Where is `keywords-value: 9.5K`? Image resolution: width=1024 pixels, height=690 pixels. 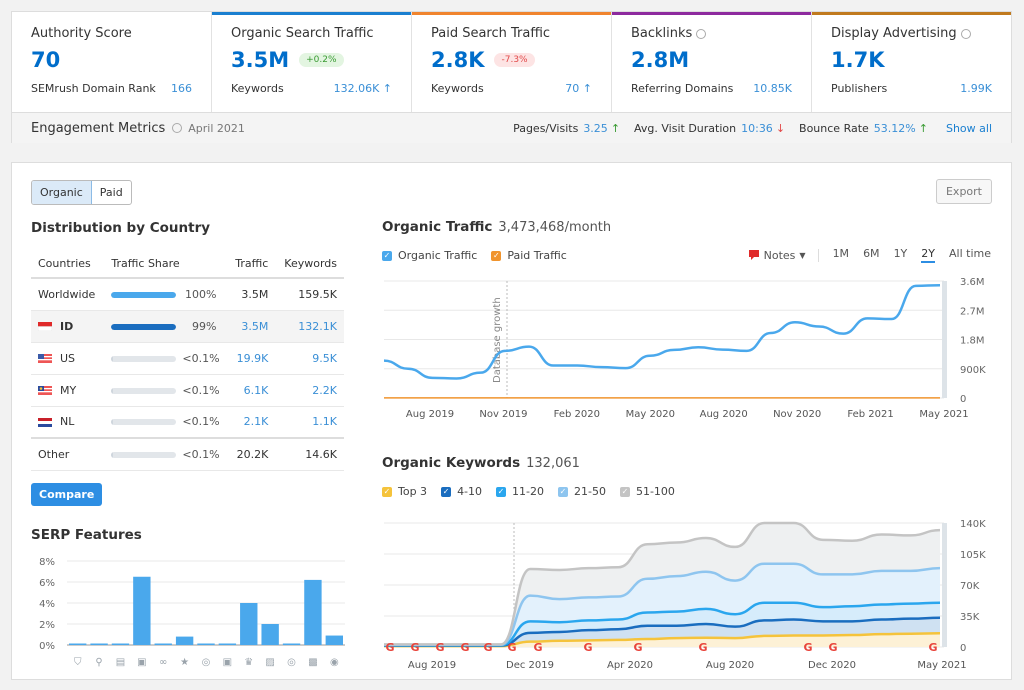 keywords-value: 9.5K is located at coordinates (309, 358).